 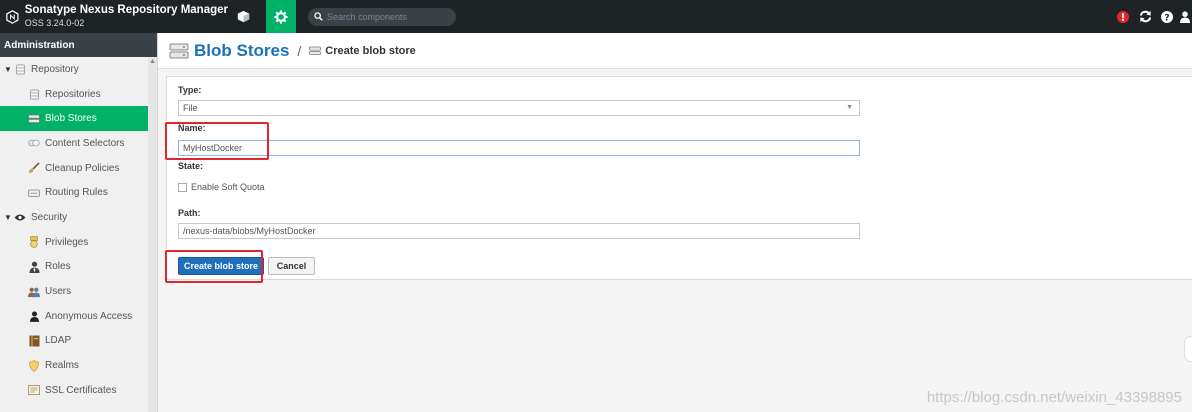 I want to click on soft-quota-label: Enable Soft Quota, so click(x=228, y=187).